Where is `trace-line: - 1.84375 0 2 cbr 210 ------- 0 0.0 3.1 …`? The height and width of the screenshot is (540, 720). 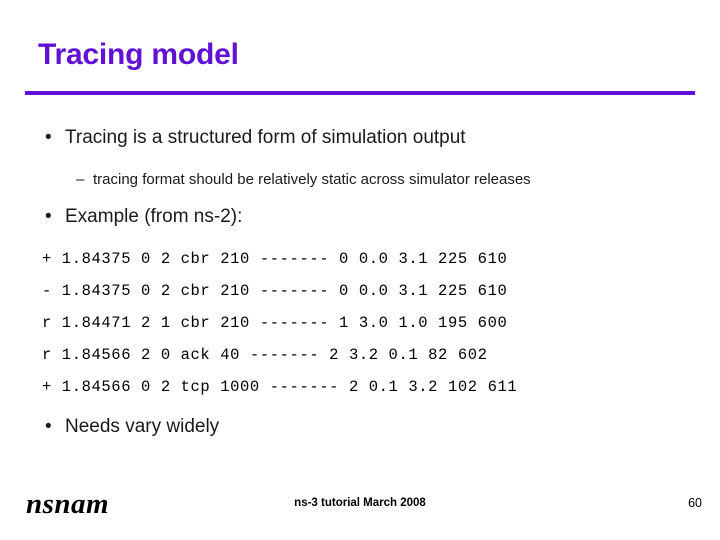
trace-line: - 1.84375 0 2 cbr 210 ------- 0 0.0 3.1 … is located at coordinates (275, 291).